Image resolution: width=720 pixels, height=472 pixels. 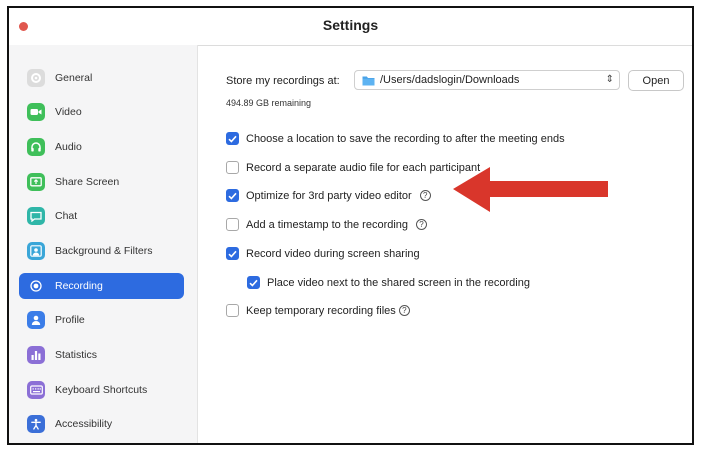 I want to click on sidebar-item-share-screen: Share Screen, so click(x=101, y=182).